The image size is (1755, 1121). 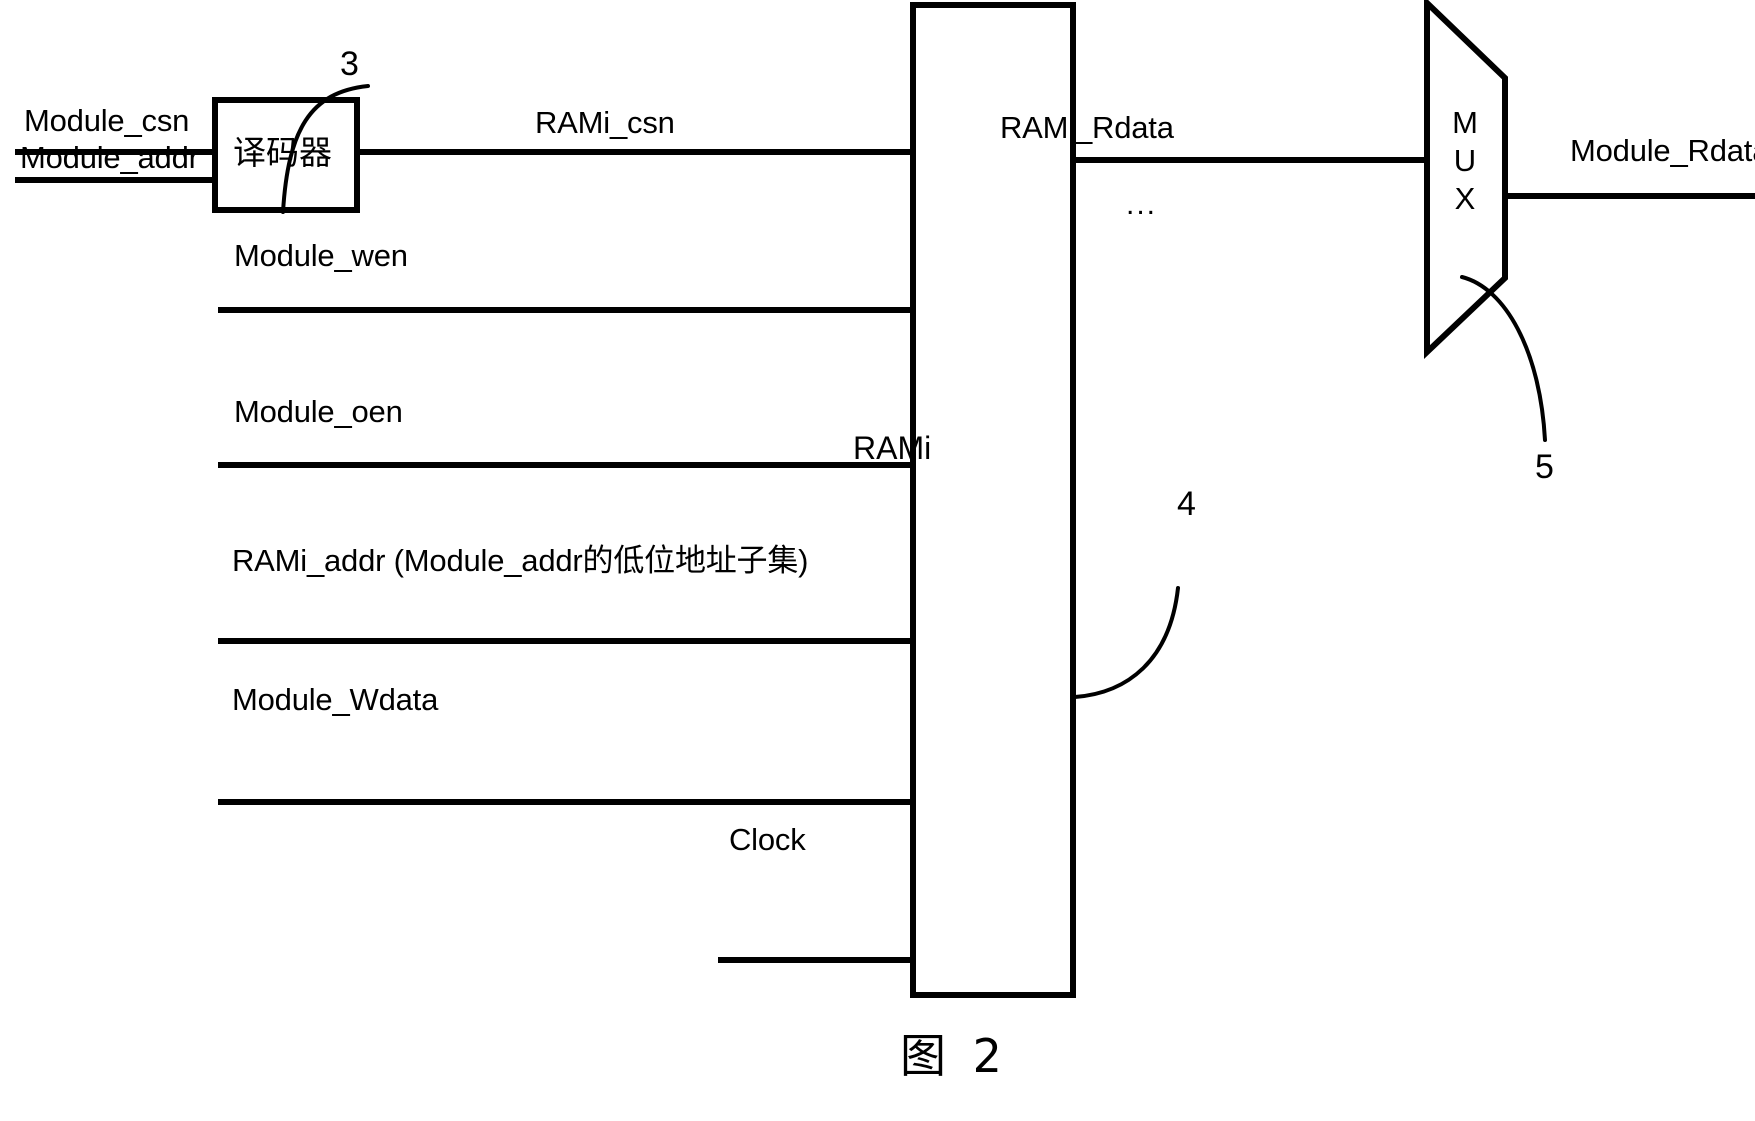 What do you see at coordinates (318, 411) in the screenshot?
I see `label-module-oen: Module_oen` at bounding box center [318, 411].